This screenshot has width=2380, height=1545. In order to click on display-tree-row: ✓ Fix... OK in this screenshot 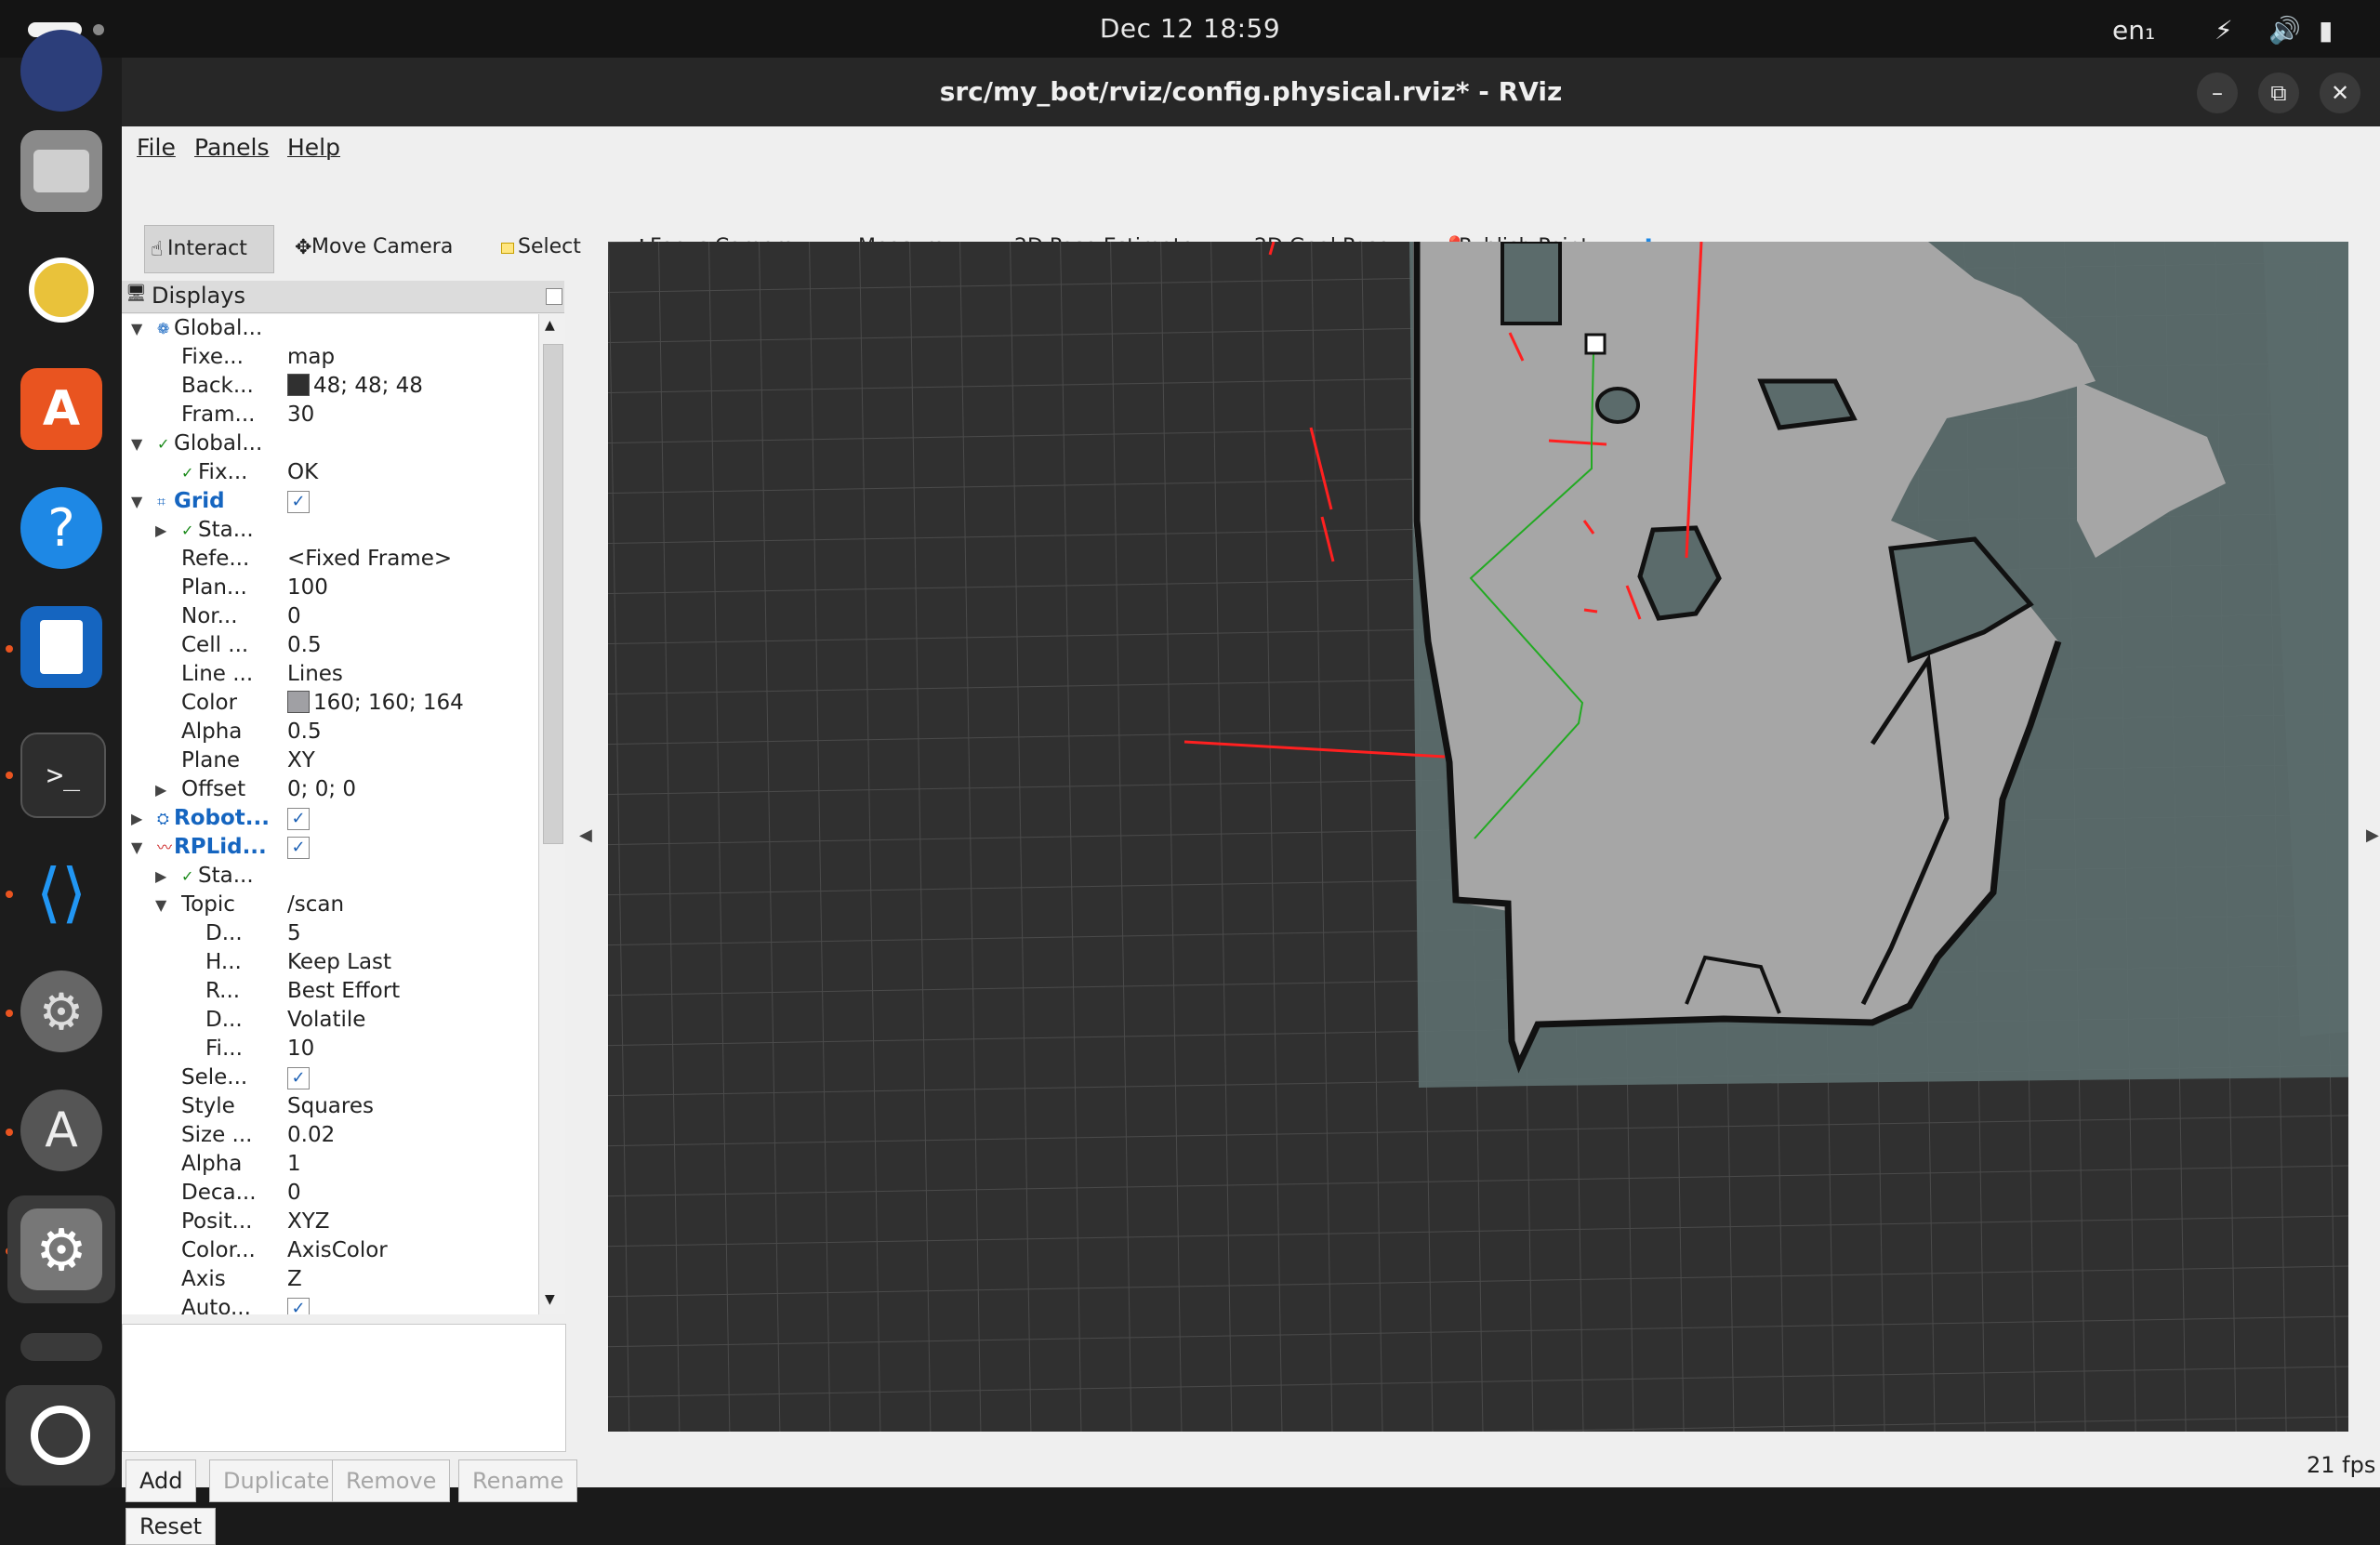, I will do `click(330, 473)`.